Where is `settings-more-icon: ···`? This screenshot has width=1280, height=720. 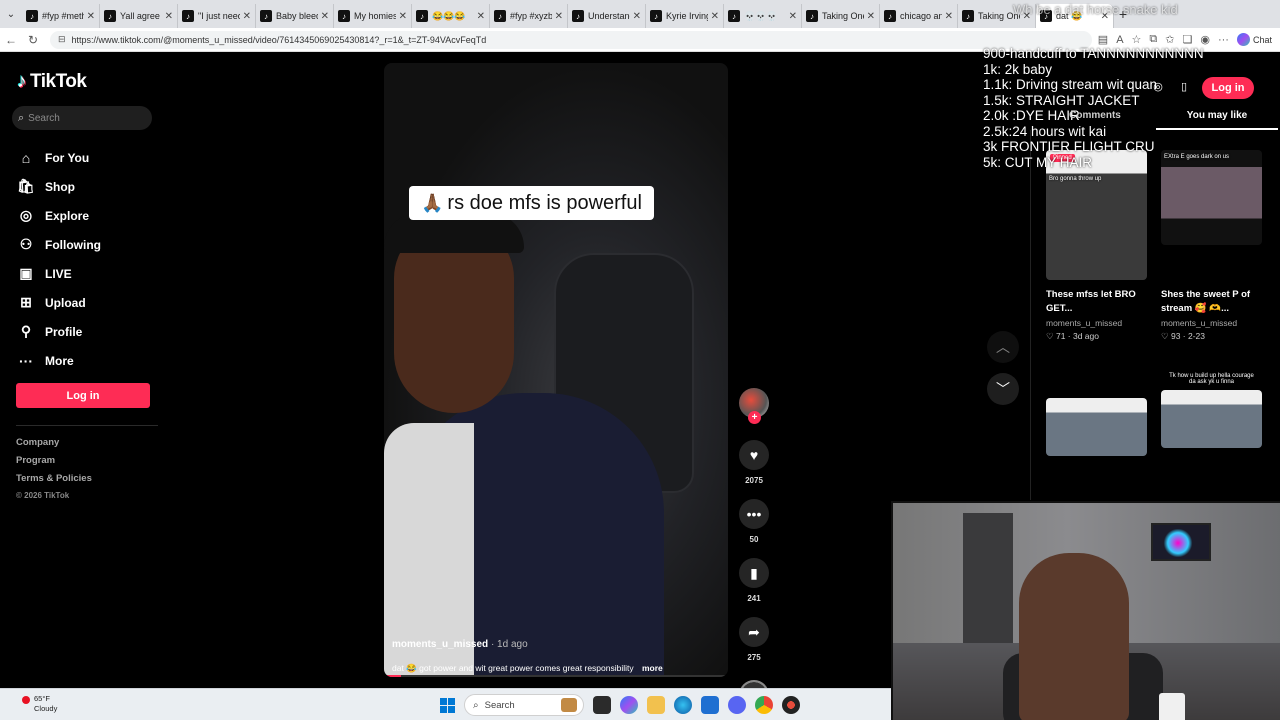 settings-more-icon: ··· is located at coordinates (1223, 40).